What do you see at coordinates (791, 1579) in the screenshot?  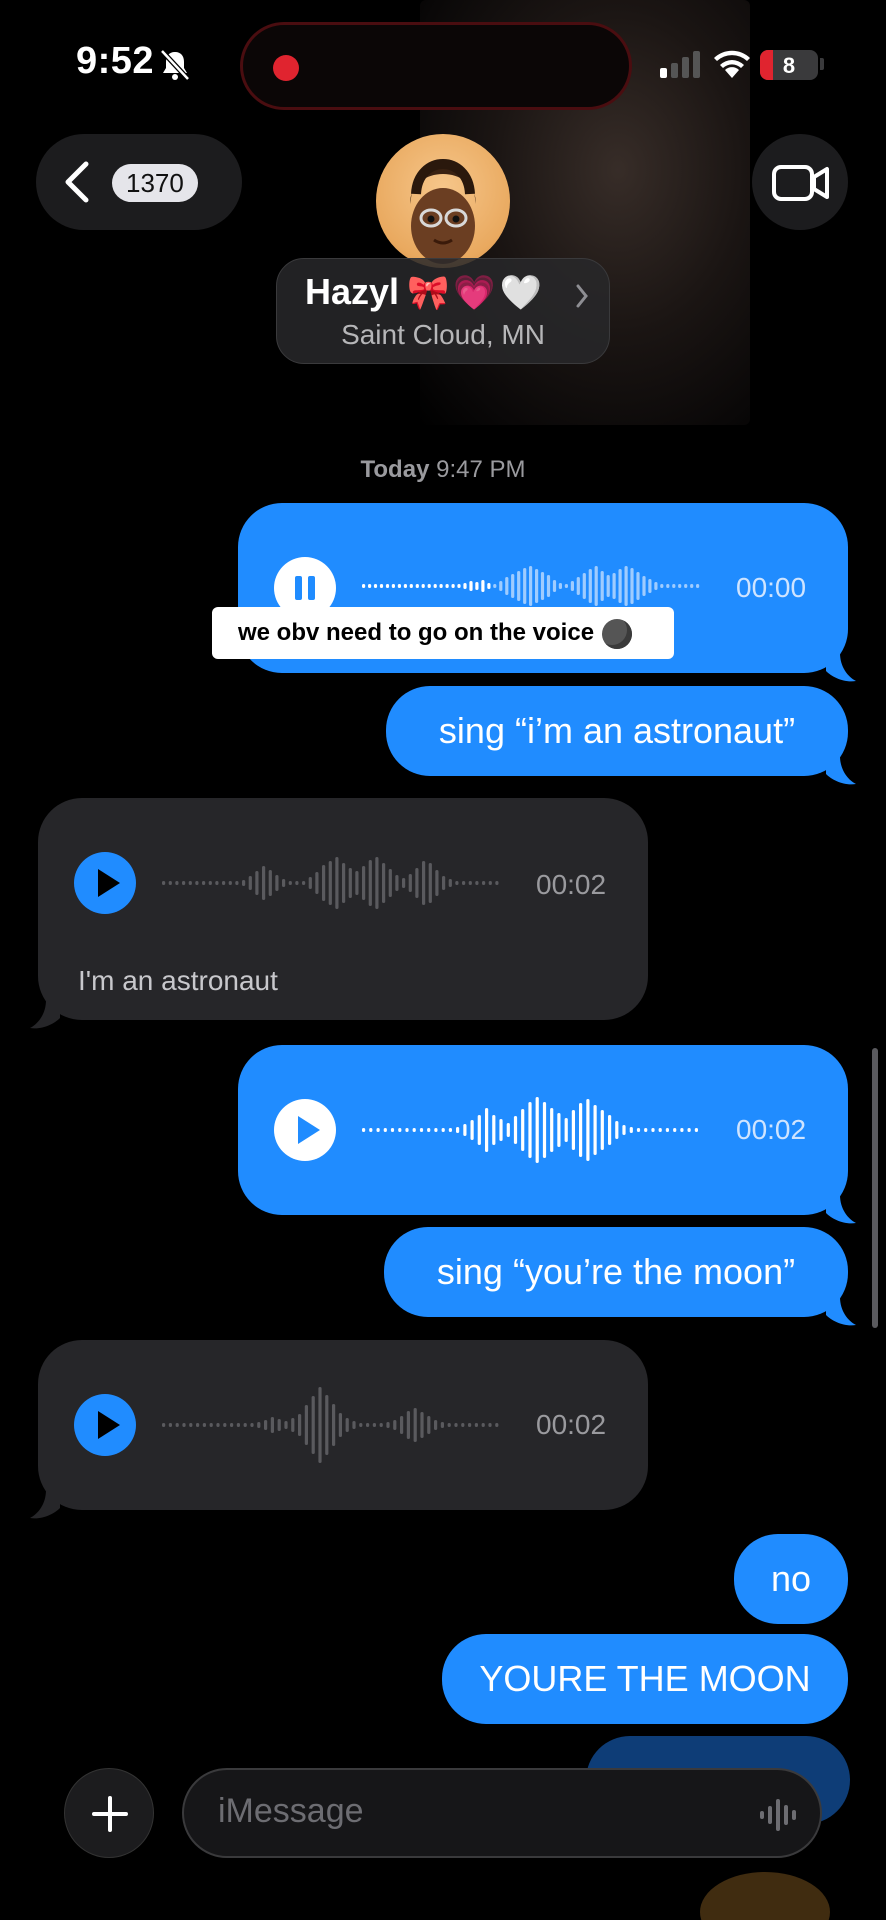 I see `sent-text-message: no` at bounding box center [791, 1579].